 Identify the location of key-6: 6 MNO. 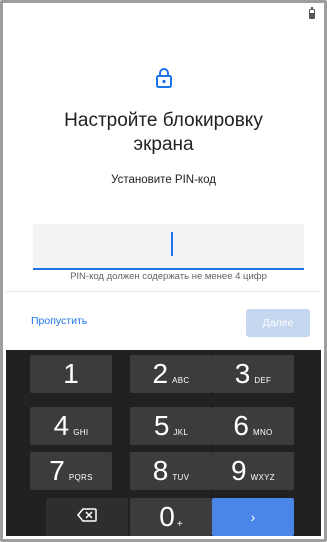
(253, 426).